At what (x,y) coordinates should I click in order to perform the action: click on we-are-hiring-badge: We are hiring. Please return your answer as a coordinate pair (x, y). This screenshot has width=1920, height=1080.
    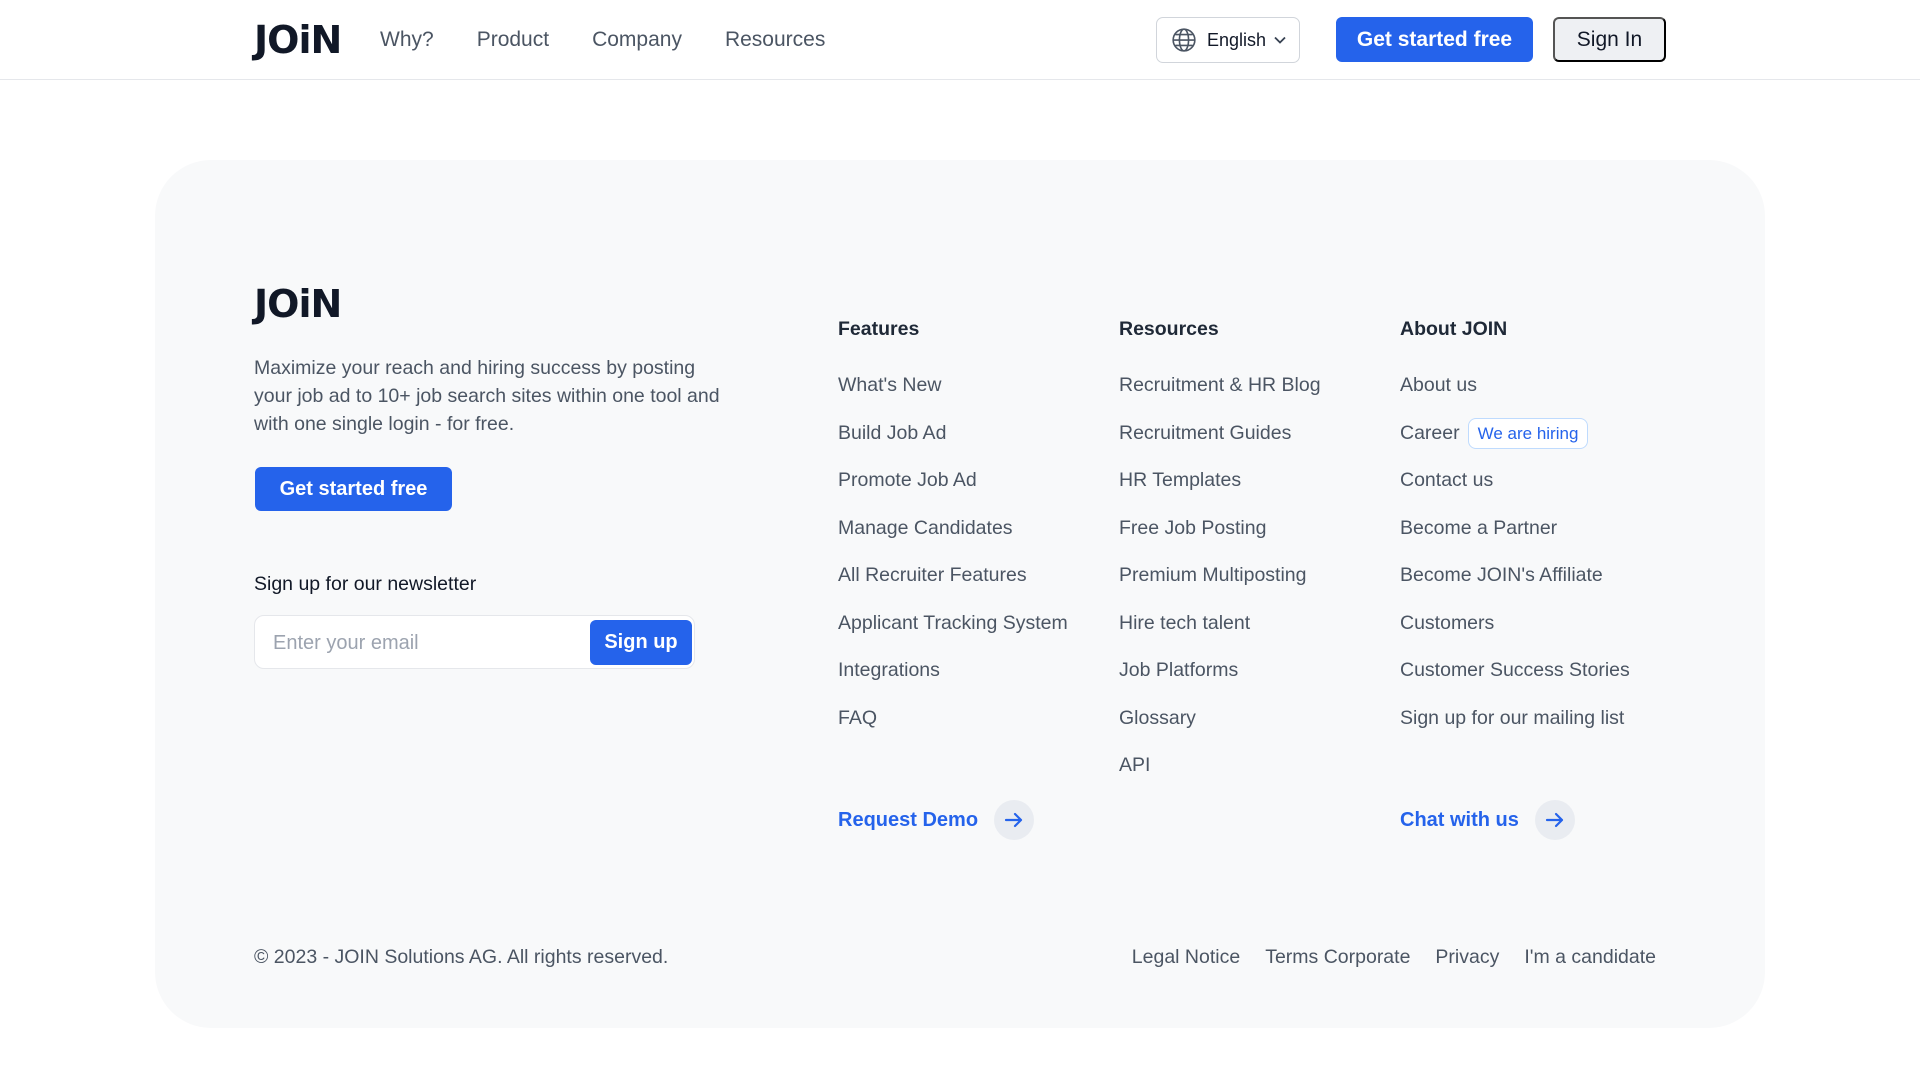
    Looking at the image, I should click on (1528, 433).